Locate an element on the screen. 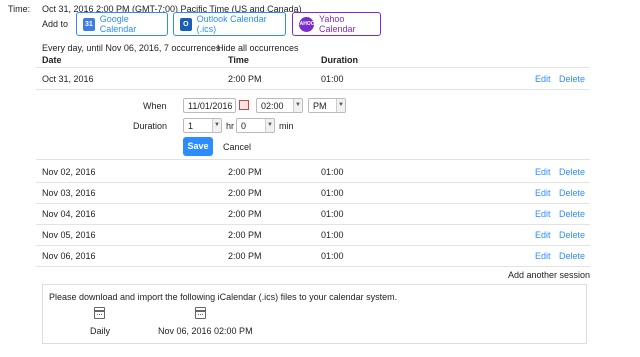 The image size is (640, 357). table-row: Nov 05, 2016 2:00 PM 01:00 Edit Delete is located at coordinates (313, 235).